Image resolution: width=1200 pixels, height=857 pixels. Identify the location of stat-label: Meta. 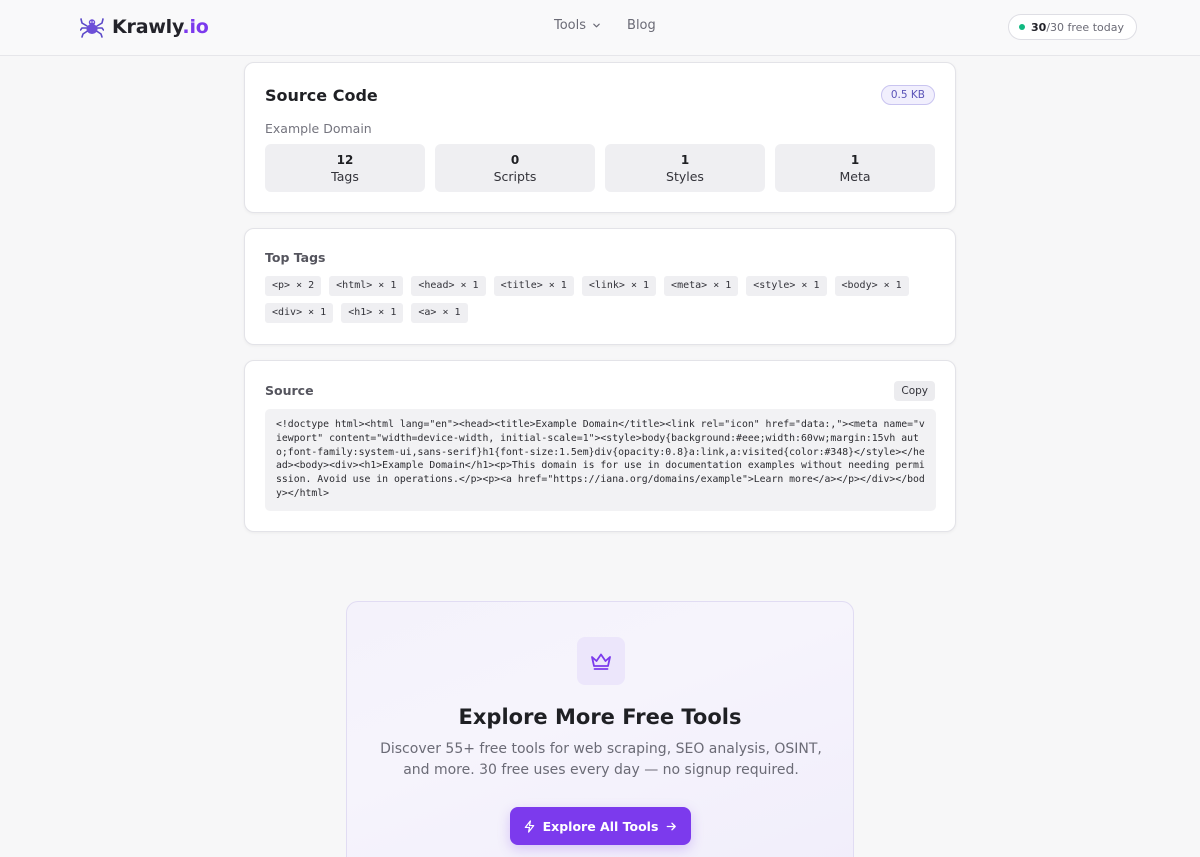
(855, 176).